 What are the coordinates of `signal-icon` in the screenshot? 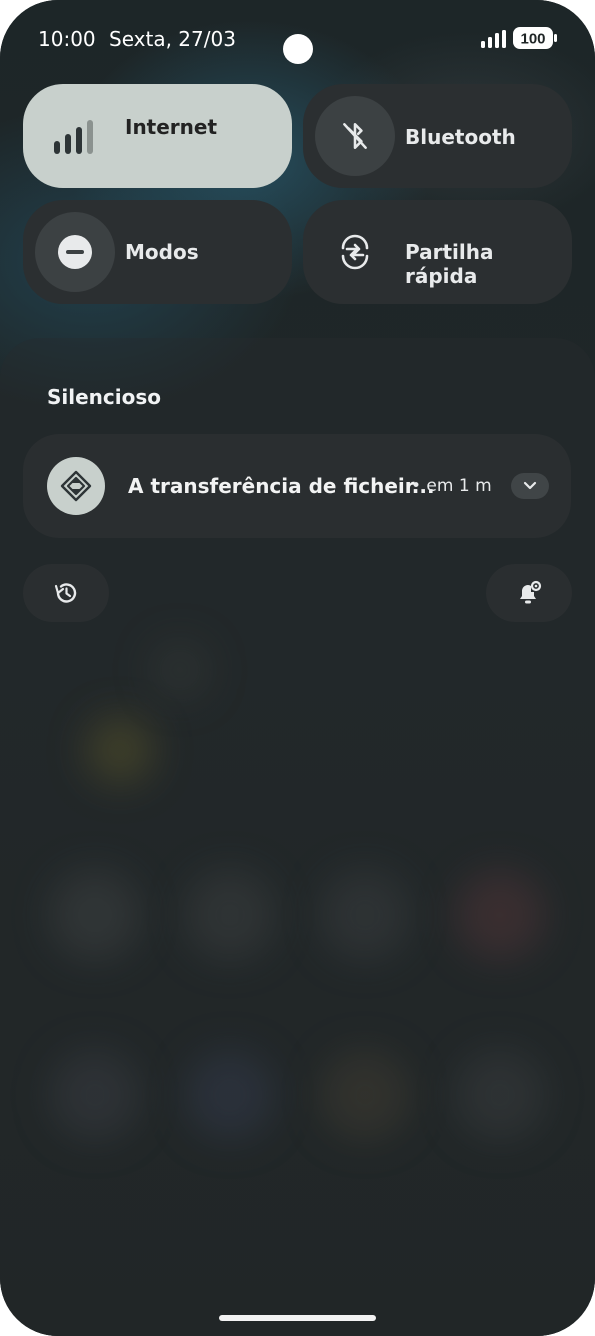 It's located at (73, 137).